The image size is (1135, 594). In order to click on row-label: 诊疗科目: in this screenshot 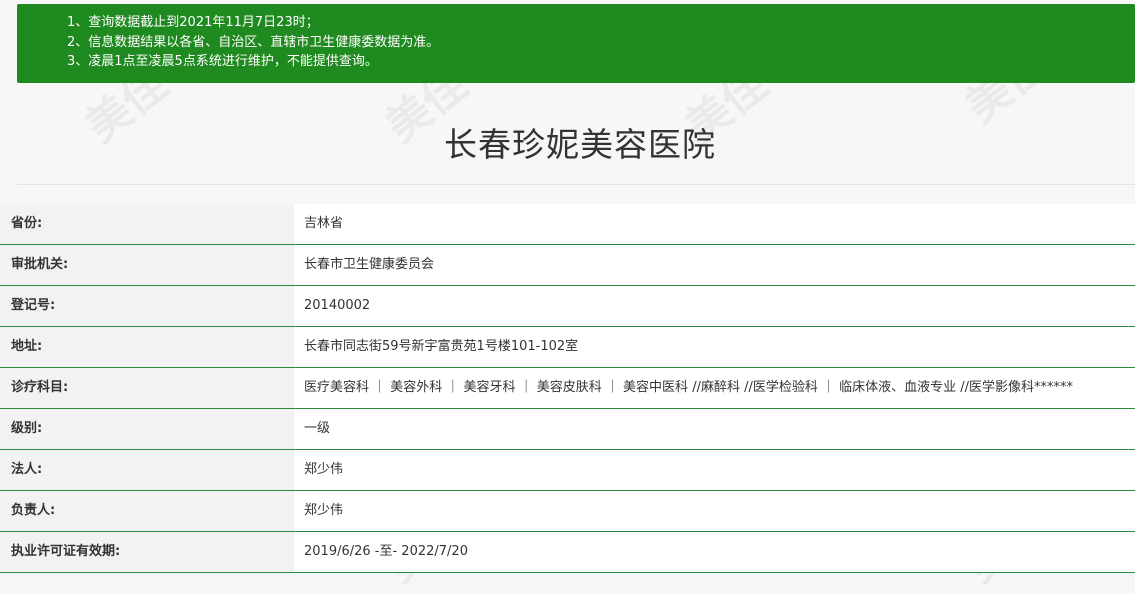, I will do `click(147, 388)`.